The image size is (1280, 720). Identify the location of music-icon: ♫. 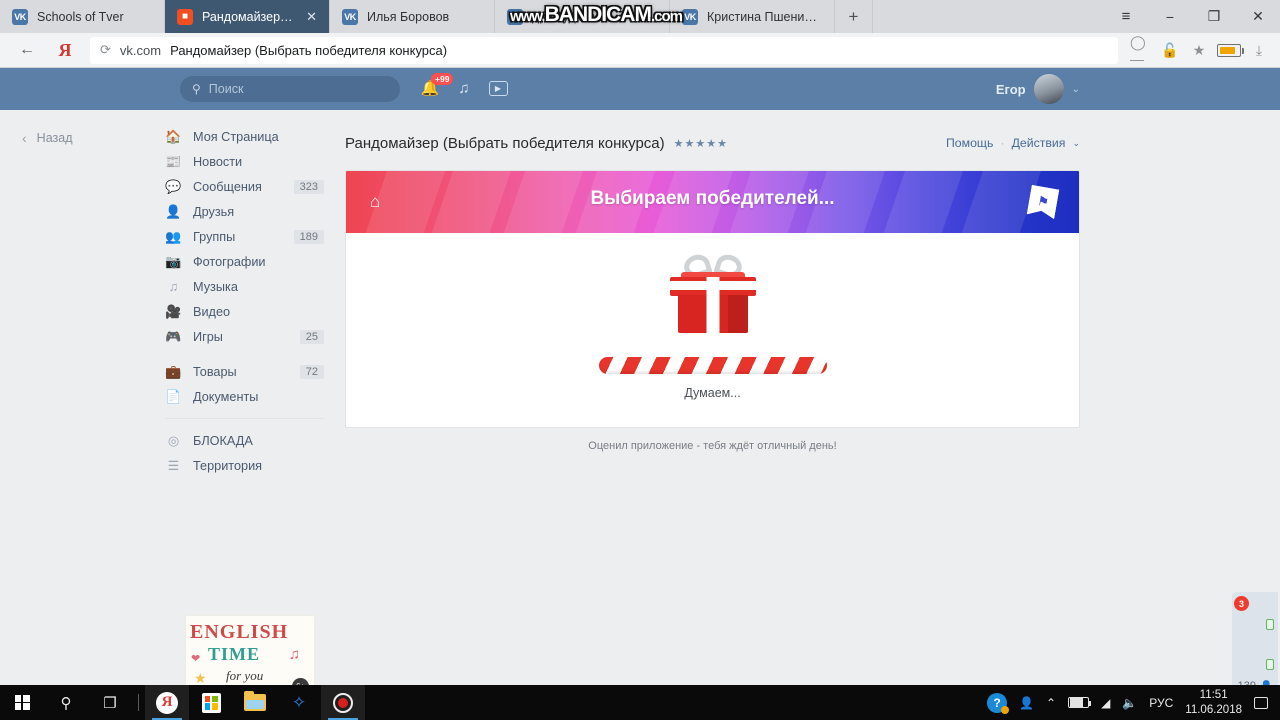
(464, 88).